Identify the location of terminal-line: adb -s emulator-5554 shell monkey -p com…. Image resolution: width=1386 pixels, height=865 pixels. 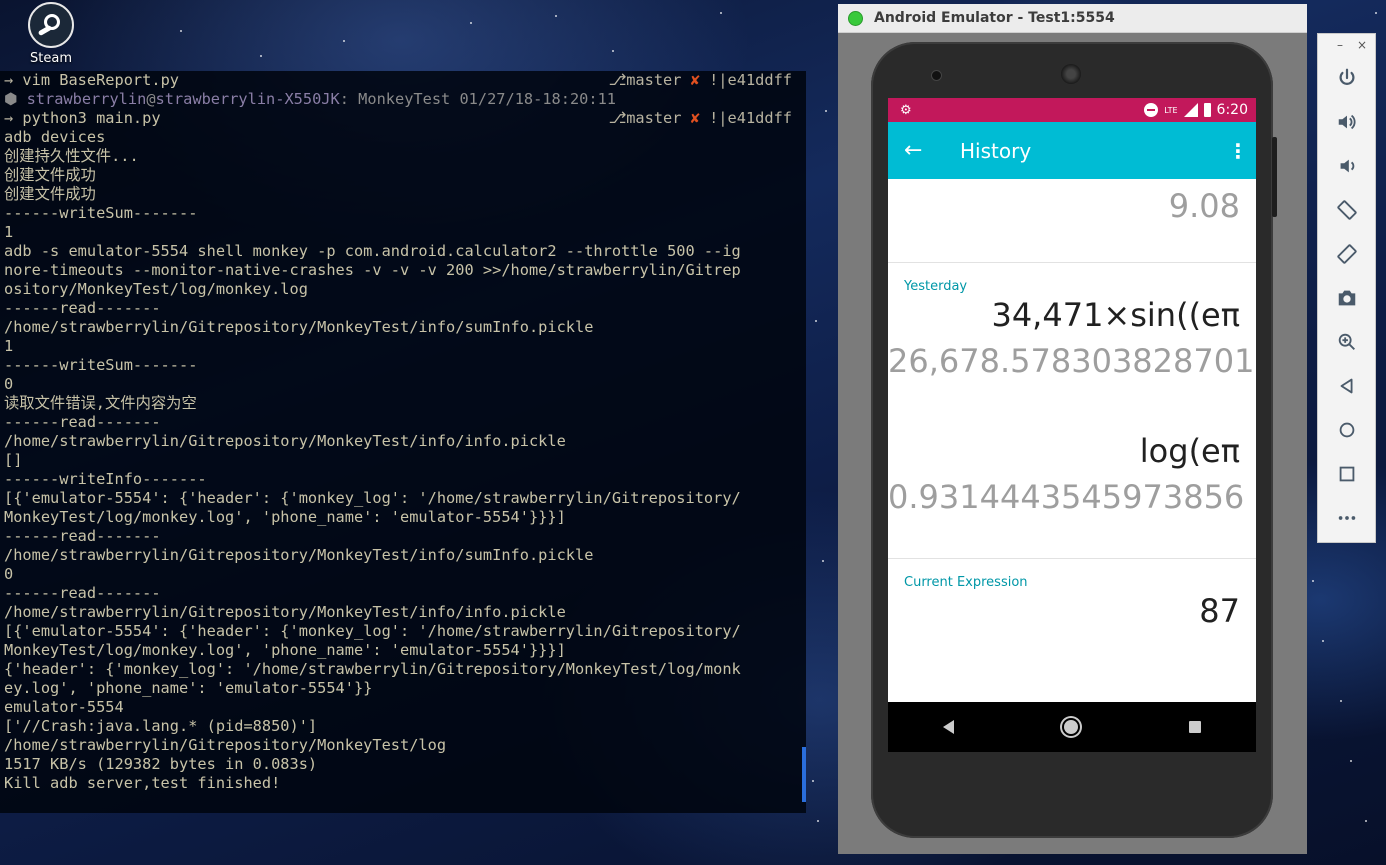
(372, 251).